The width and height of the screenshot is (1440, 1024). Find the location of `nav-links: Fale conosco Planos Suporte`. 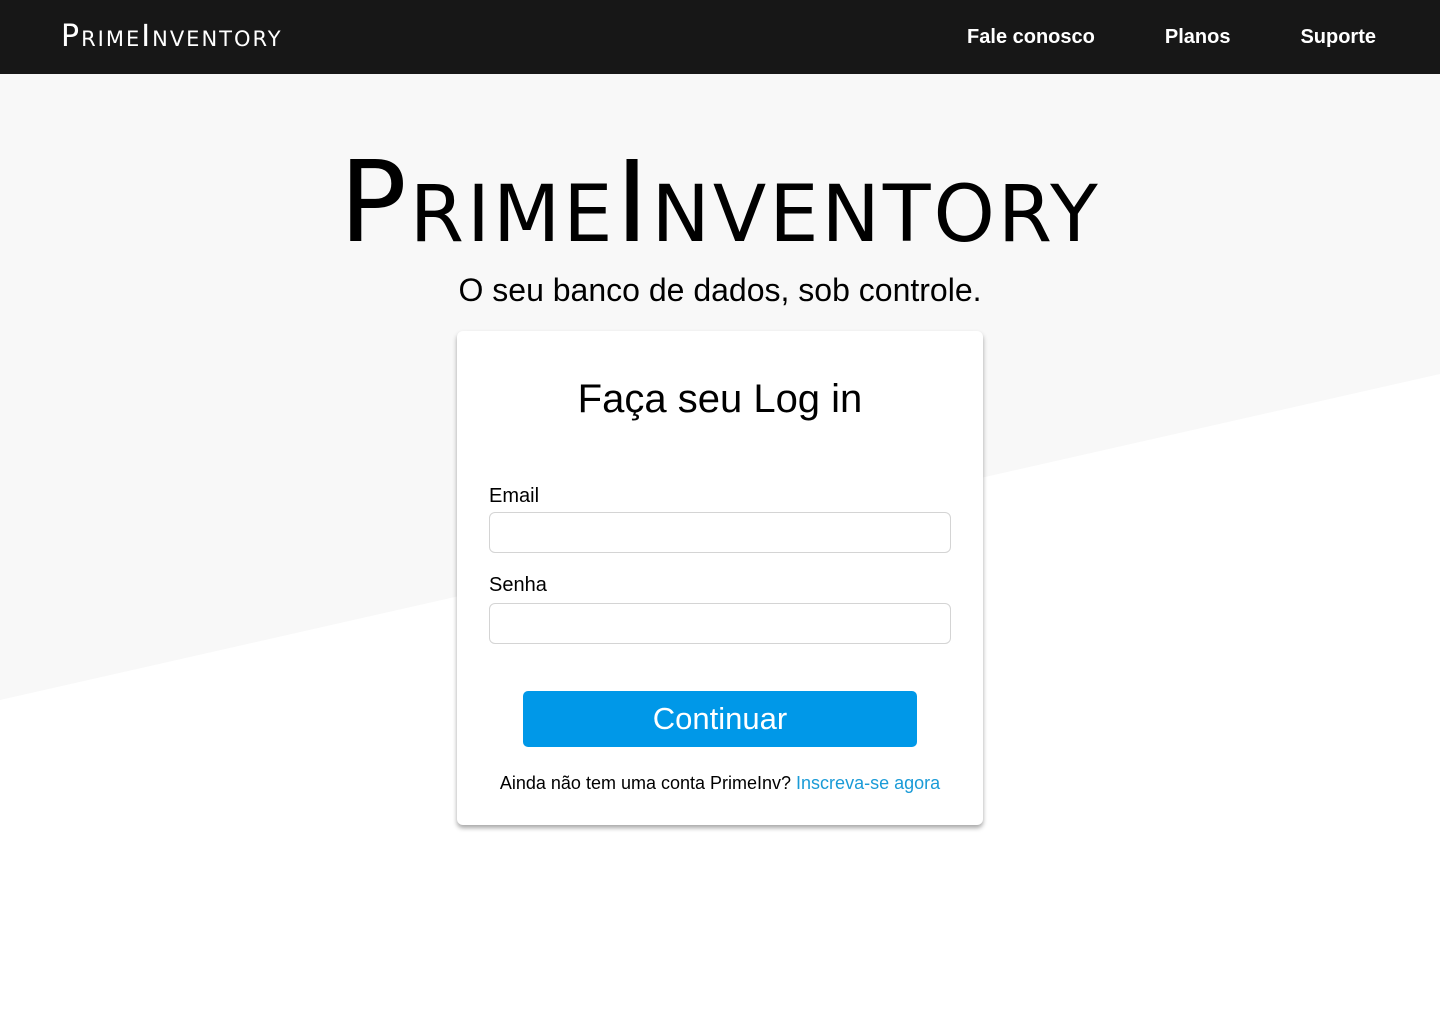

nav-links: Fale conosco Planos Suporte is located at coordinates (1171, 37).